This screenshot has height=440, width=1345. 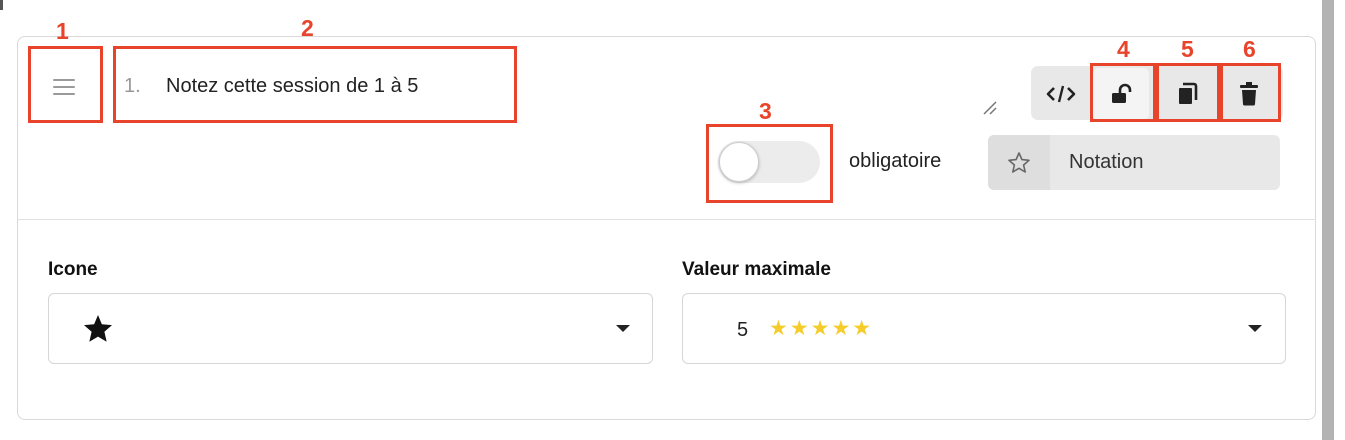 What do you see at coordinates (743, 330) in the screenshot?
I see `max-value-number: 5` at bounding box center [743, 330].